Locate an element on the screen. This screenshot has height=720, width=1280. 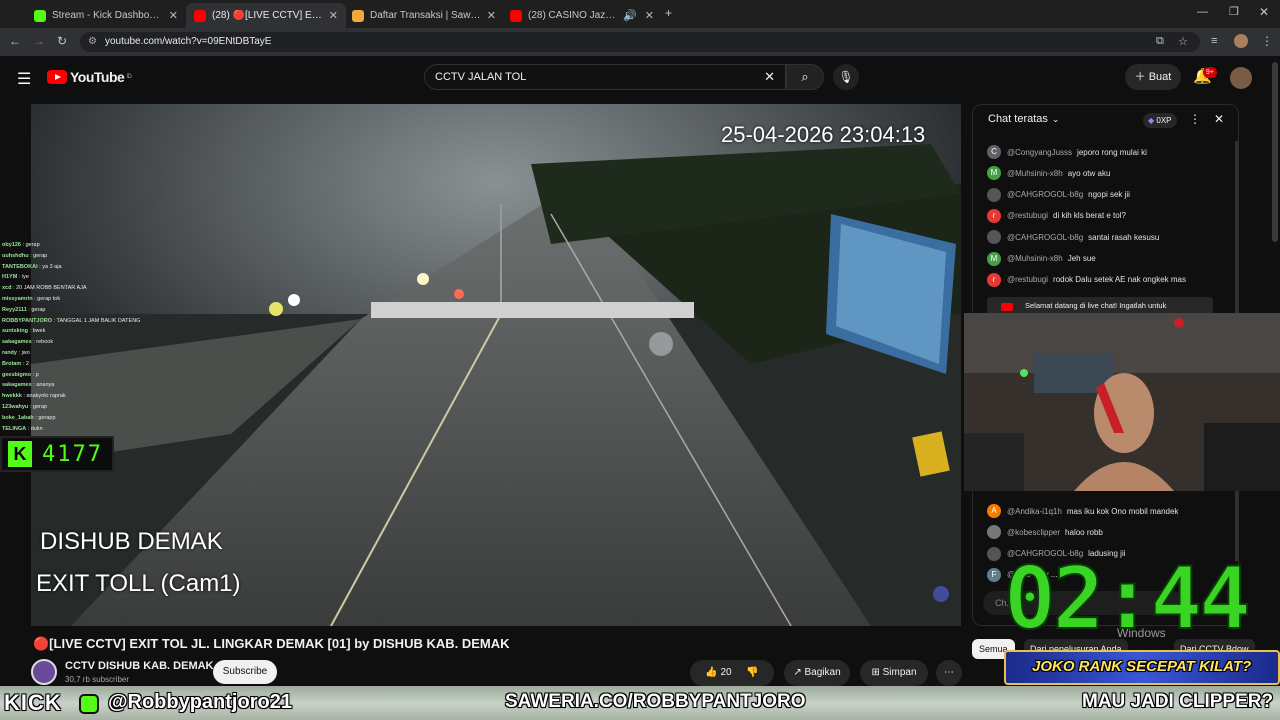
thumbs-up-icon: 👍 is located at coordinates (711, 672).